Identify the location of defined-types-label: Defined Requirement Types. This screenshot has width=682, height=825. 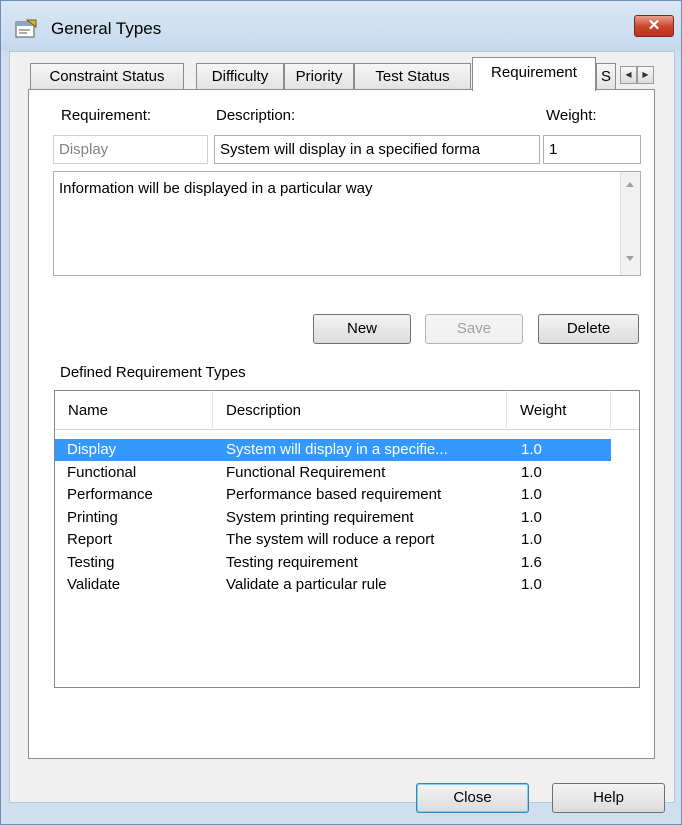
(153, 372).